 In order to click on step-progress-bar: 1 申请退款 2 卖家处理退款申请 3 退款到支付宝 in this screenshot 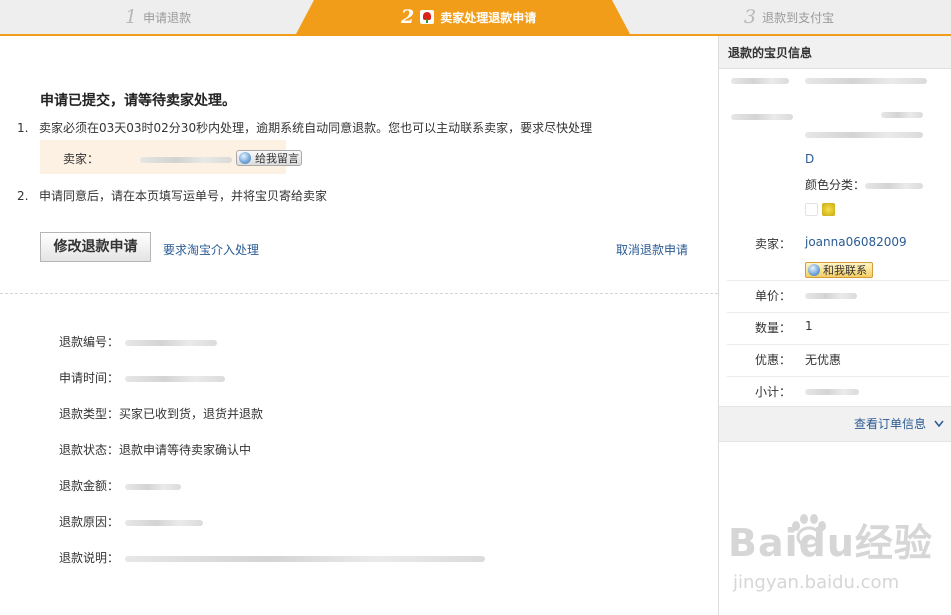, I will do `click(475, 18)`.